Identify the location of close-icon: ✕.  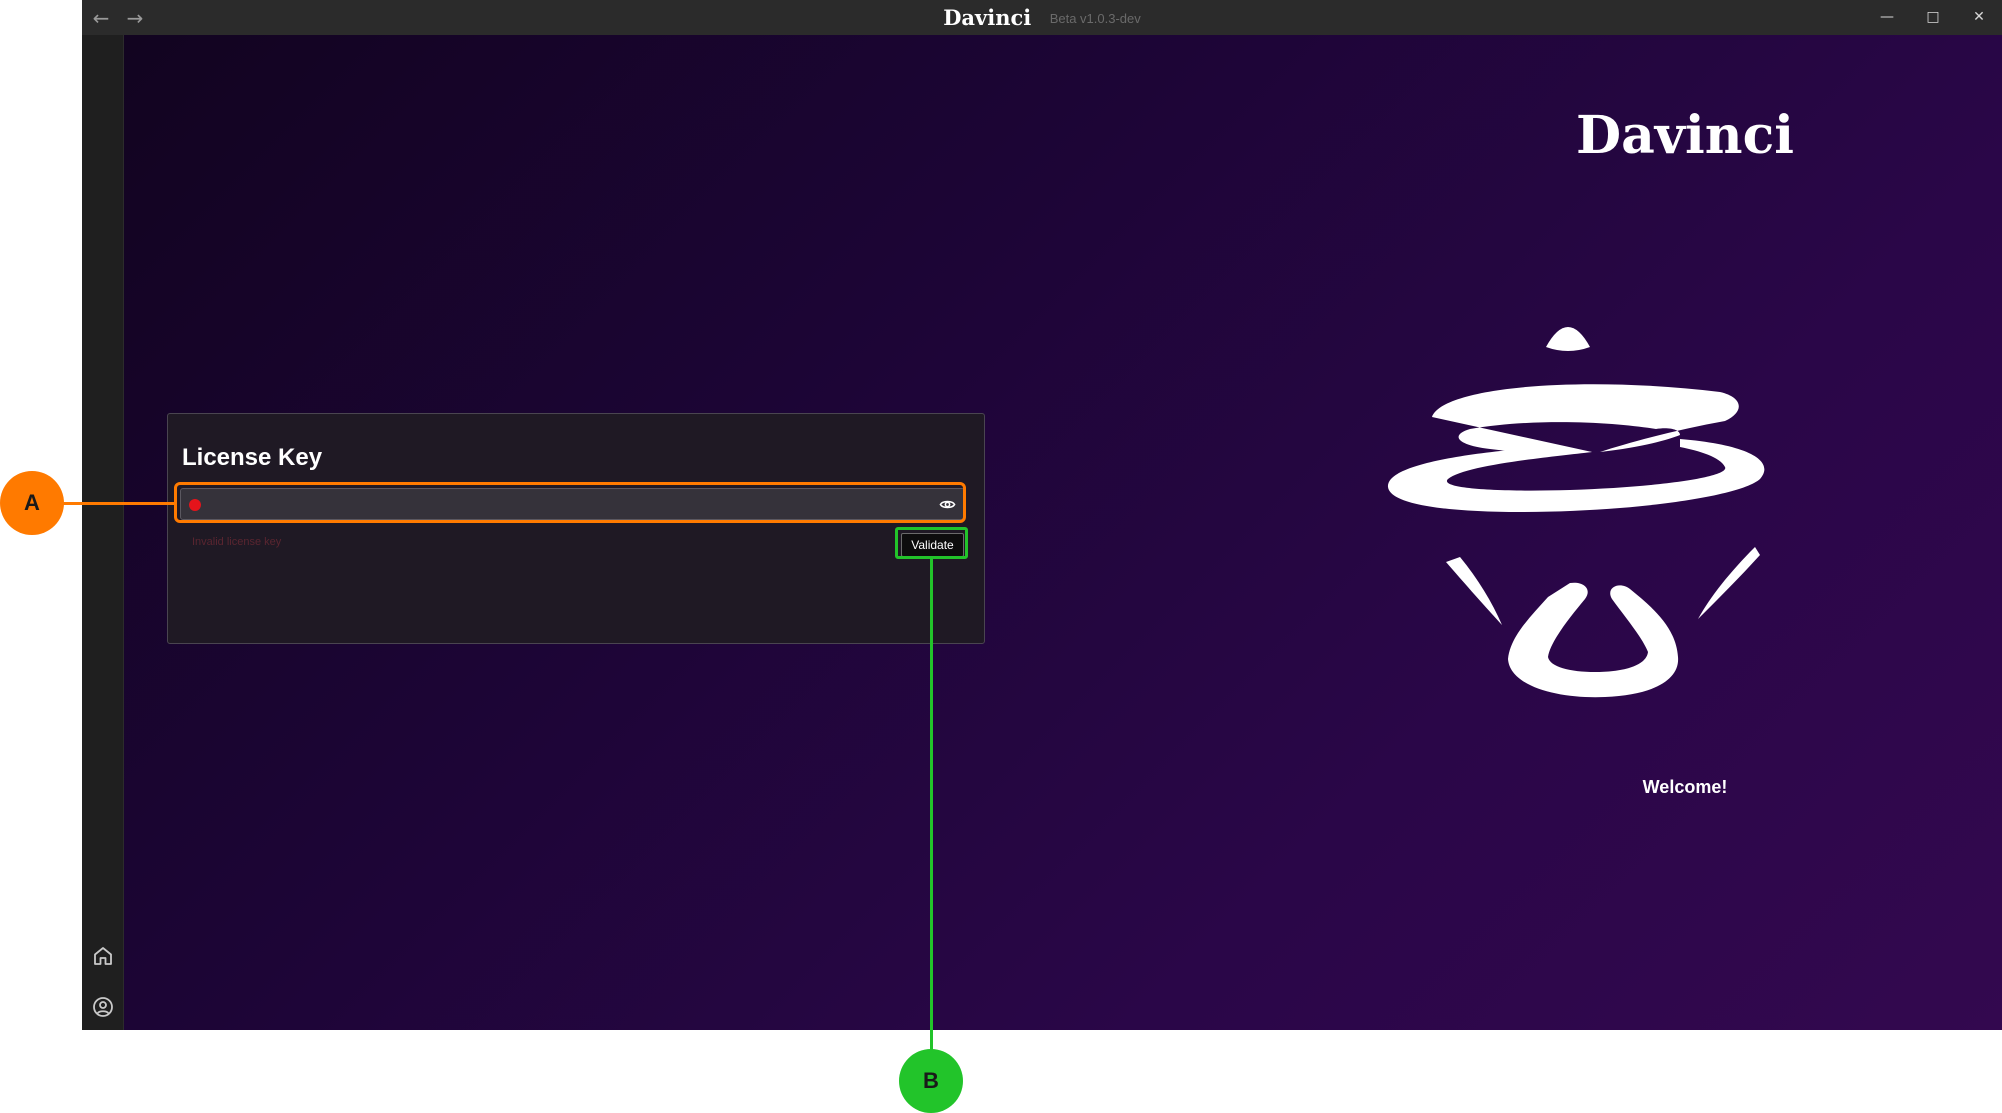
(1979, 17).